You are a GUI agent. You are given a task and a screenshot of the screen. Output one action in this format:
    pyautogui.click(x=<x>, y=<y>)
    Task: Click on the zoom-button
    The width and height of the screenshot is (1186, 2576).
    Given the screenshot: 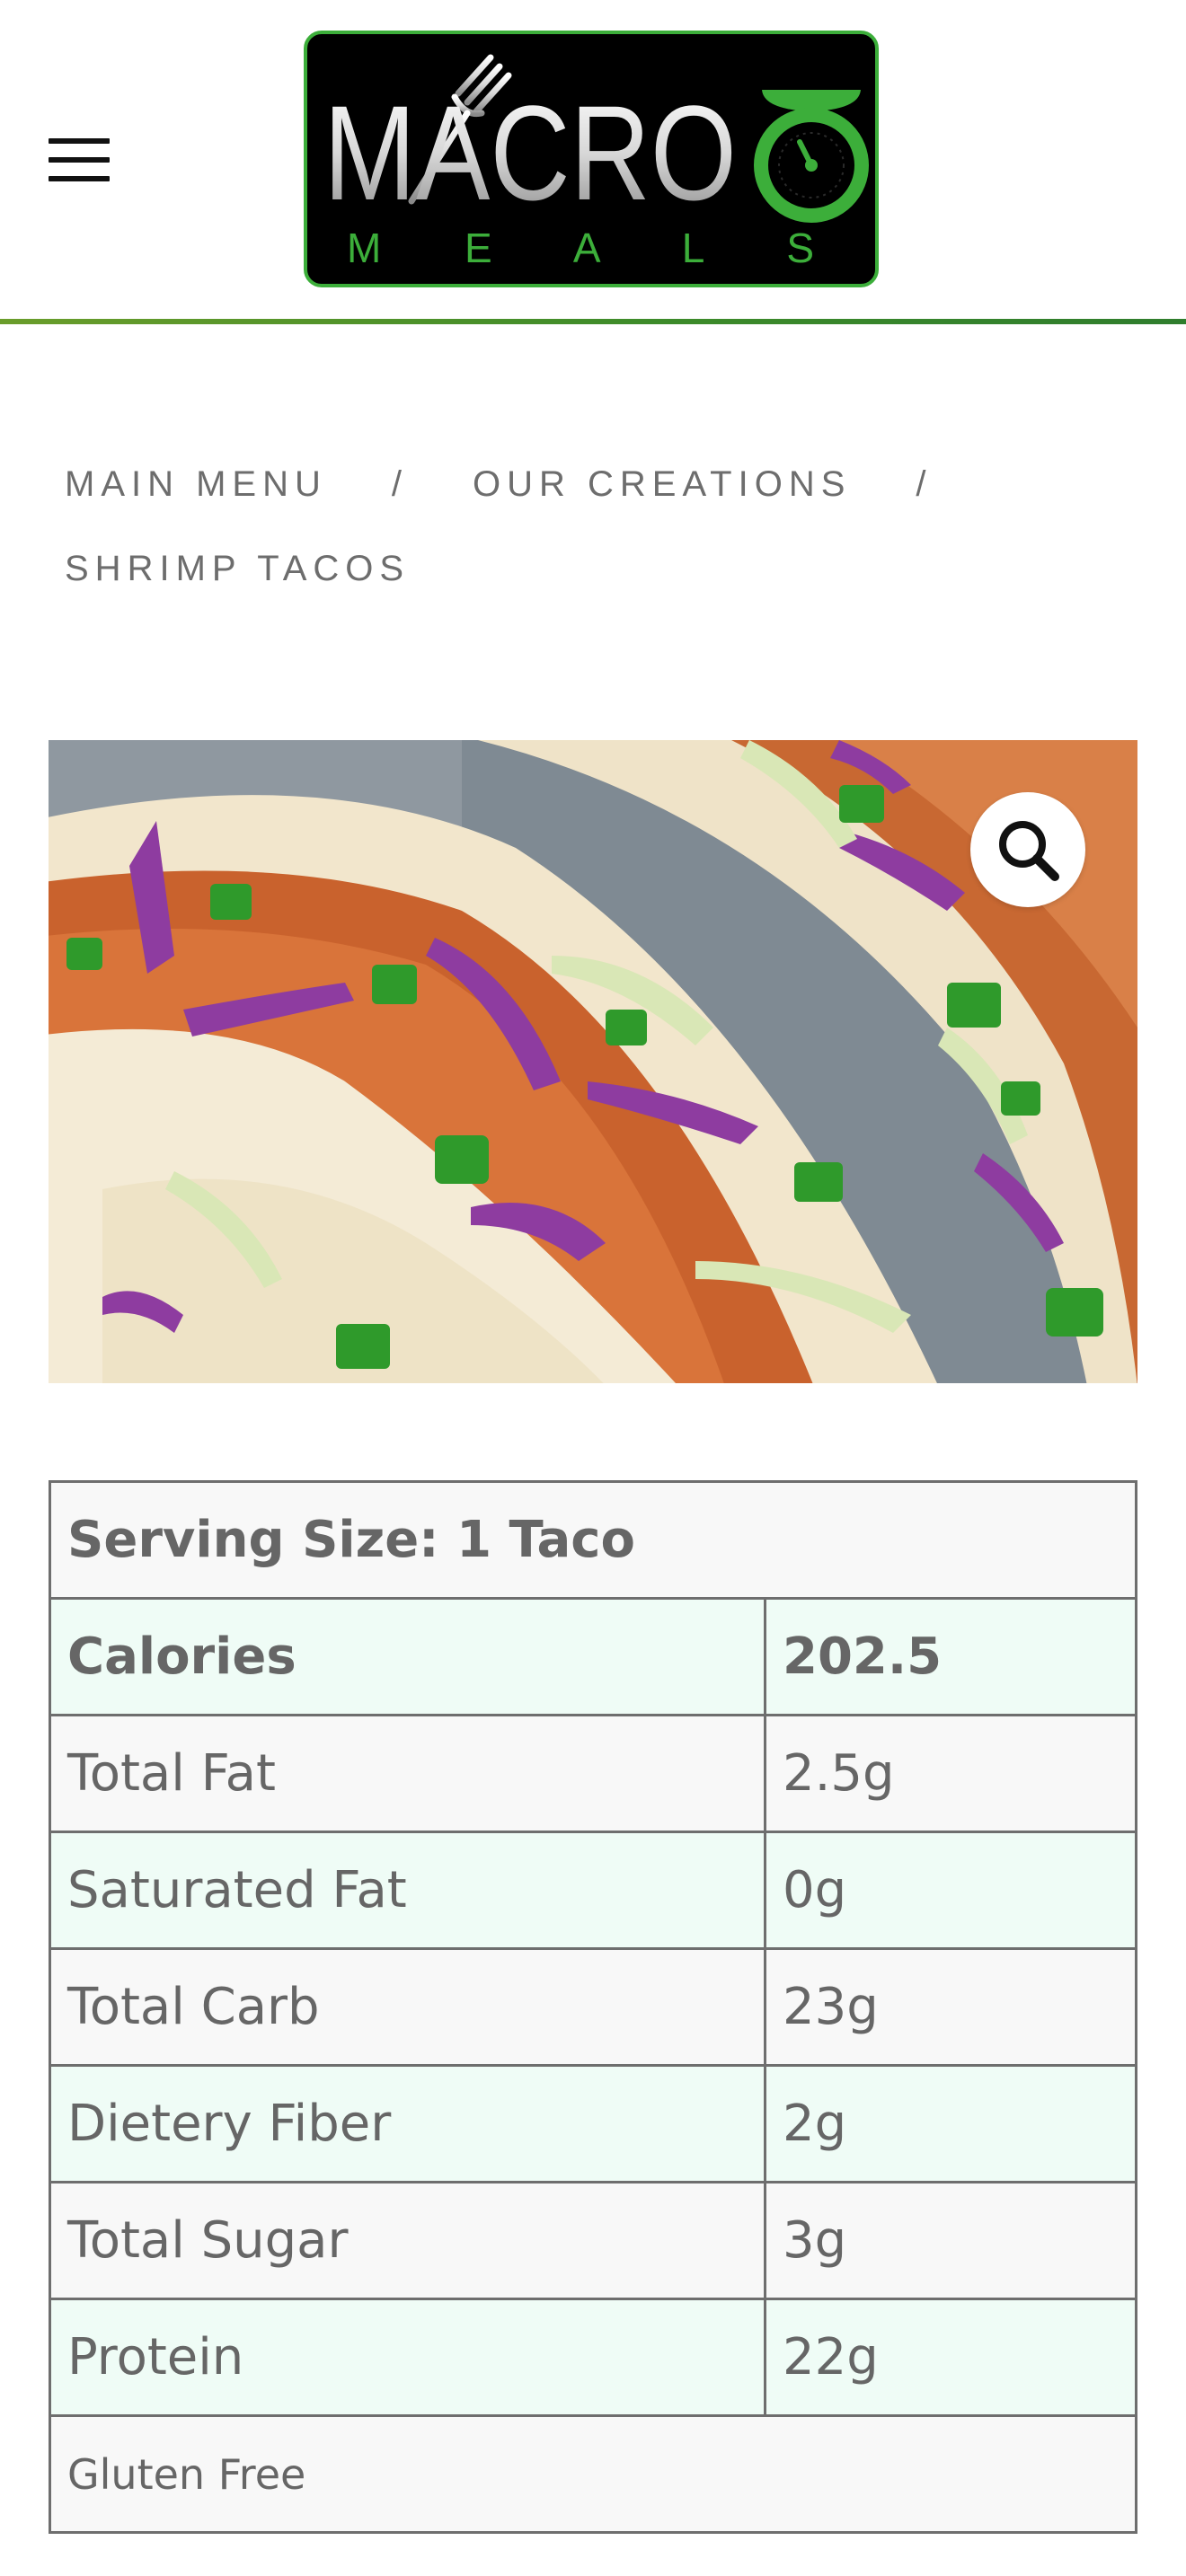 What is the action you would take?
    pyautogui.click(x=1027, y=849)
    